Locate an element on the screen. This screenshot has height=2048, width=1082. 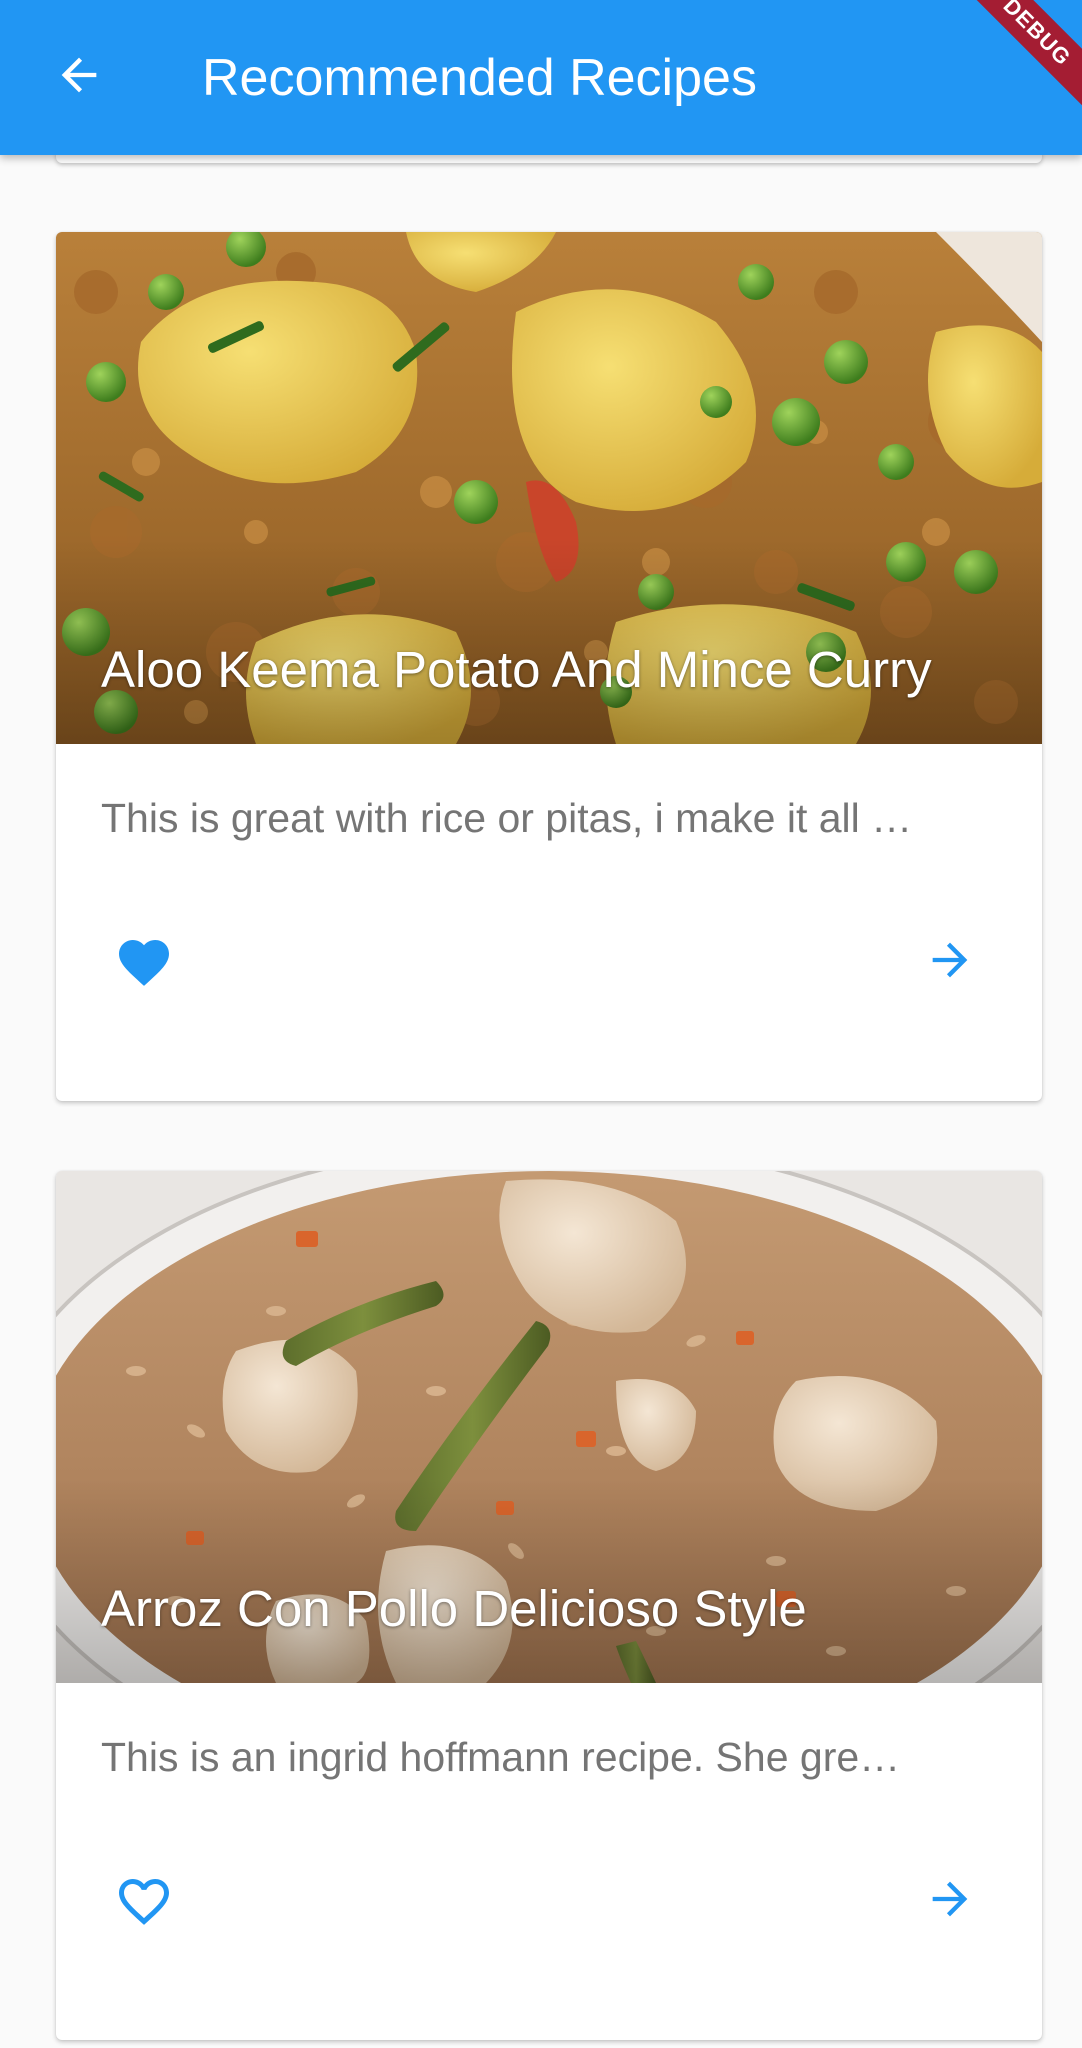
recipe-title: Aloo Keema Potato And Mince Curry is located at coordinates (516, 669).